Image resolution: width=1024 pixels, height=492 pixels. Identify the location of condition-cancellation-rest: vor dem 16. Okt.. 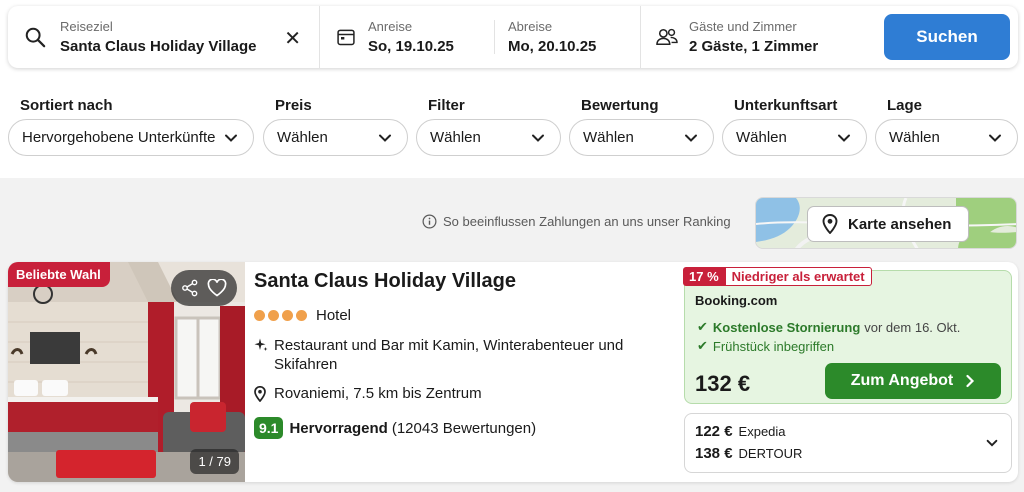
(912, 327).